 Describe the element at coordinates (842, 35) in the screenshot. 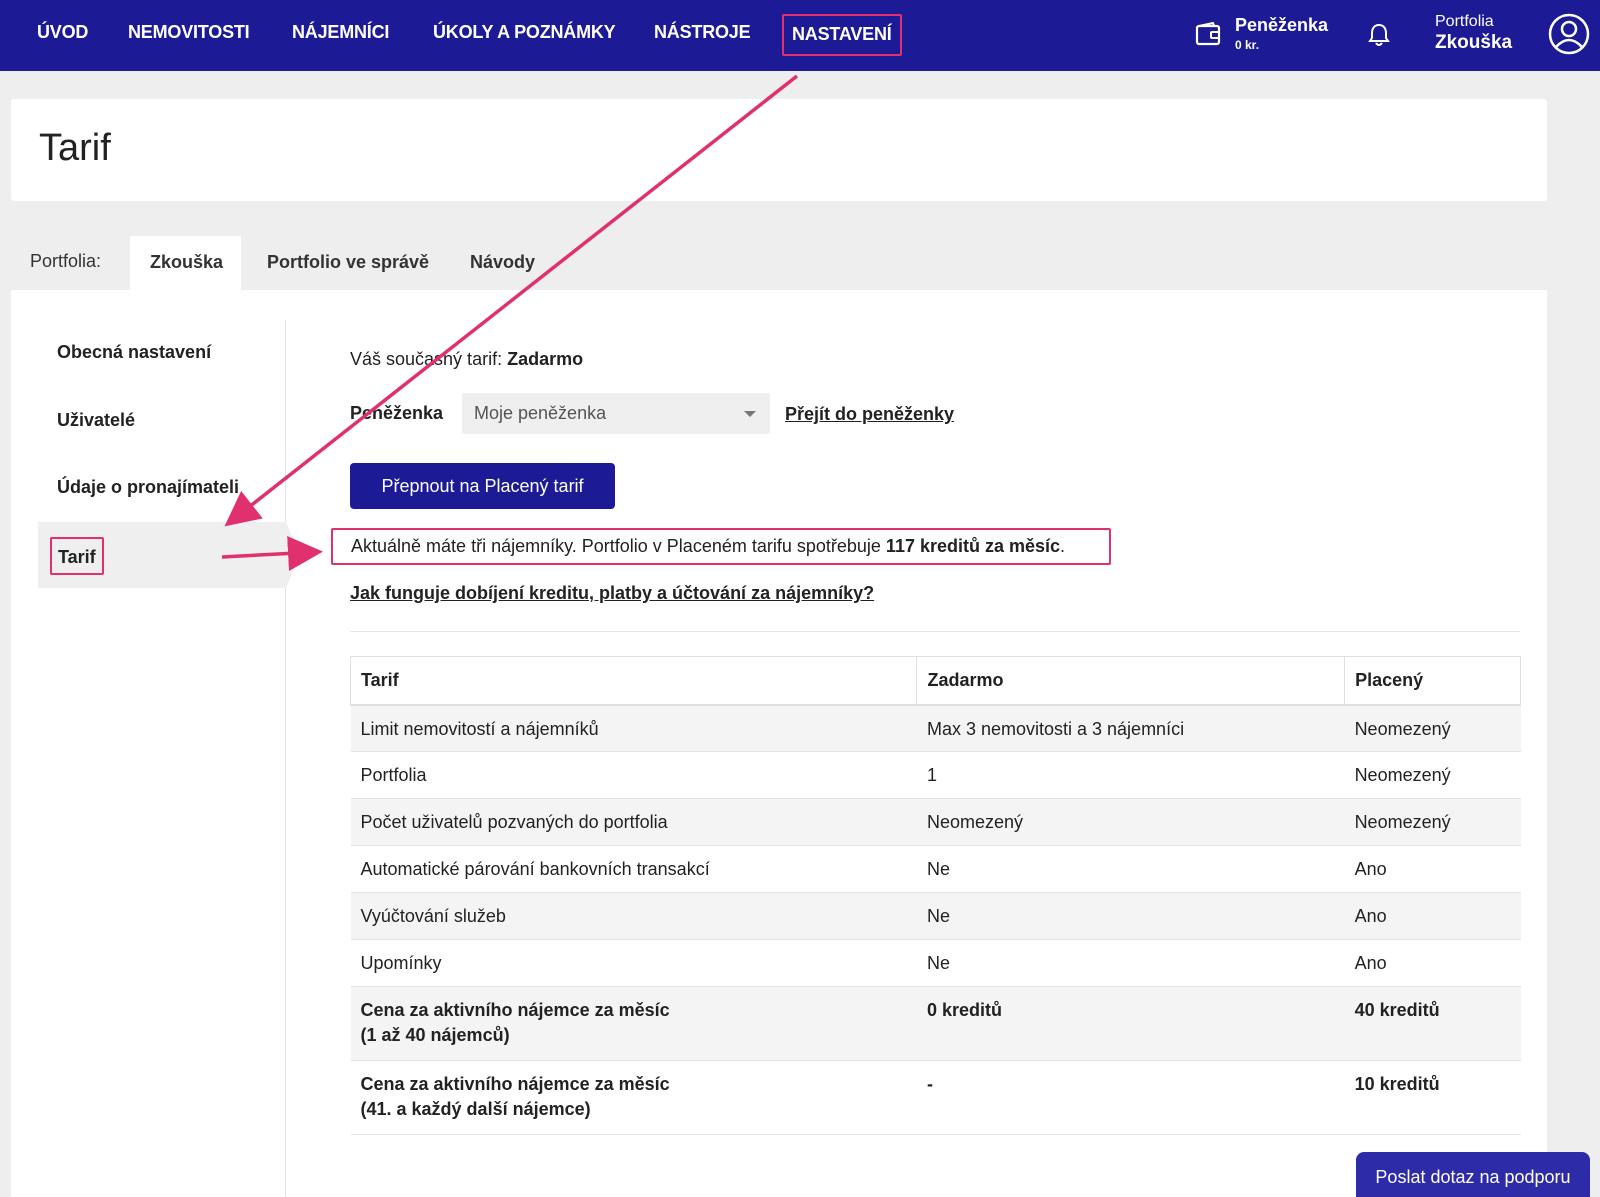

I see `nav-item-nastaveni: NASTAVENÍ` at that location.